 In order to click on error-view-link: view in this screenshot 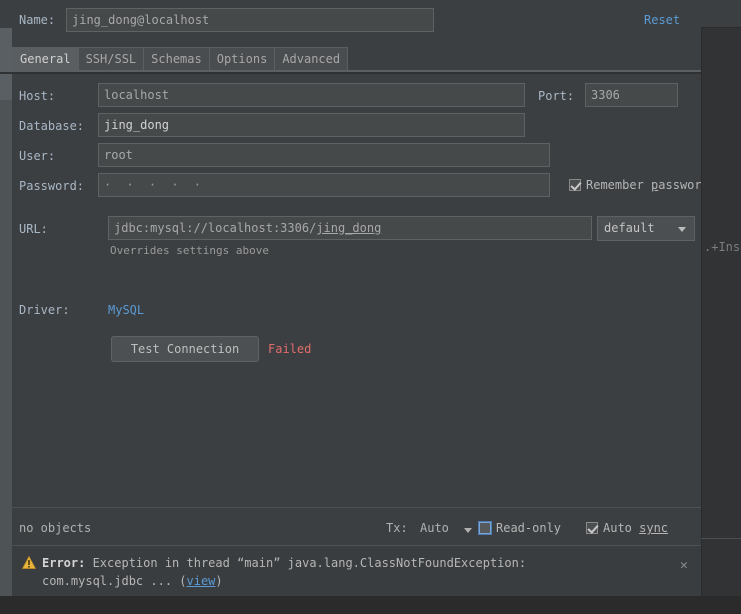, I will do `click(201, 581)`.